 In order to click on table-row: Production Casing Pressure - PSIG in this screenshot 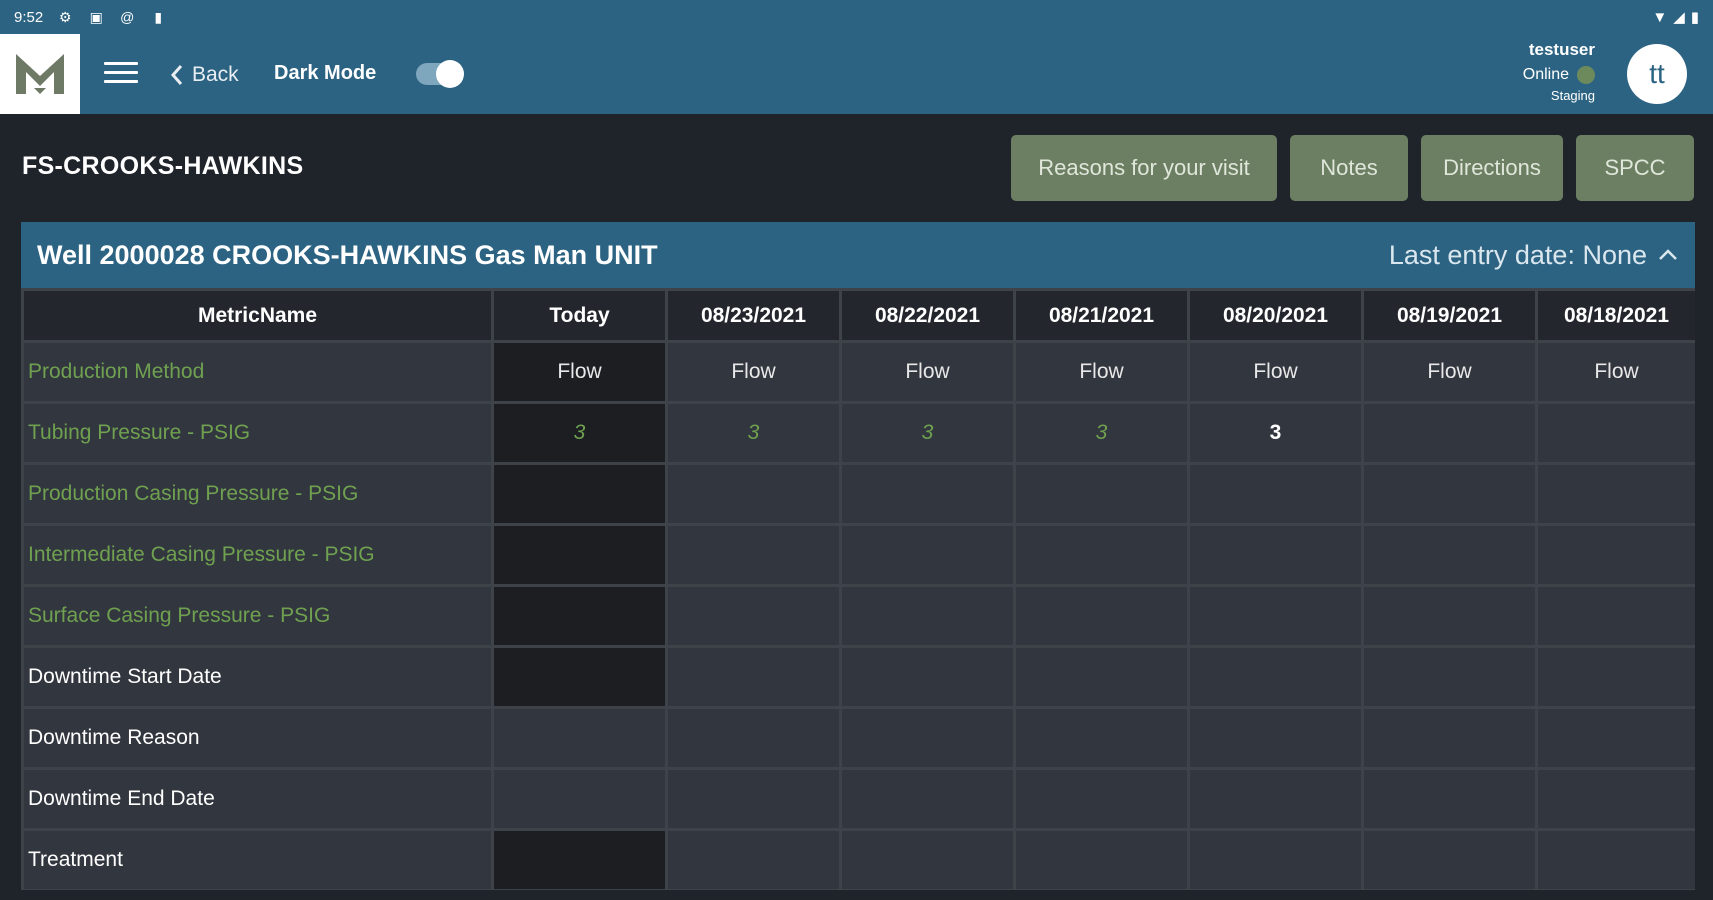, I will do `click(858, 494)`.